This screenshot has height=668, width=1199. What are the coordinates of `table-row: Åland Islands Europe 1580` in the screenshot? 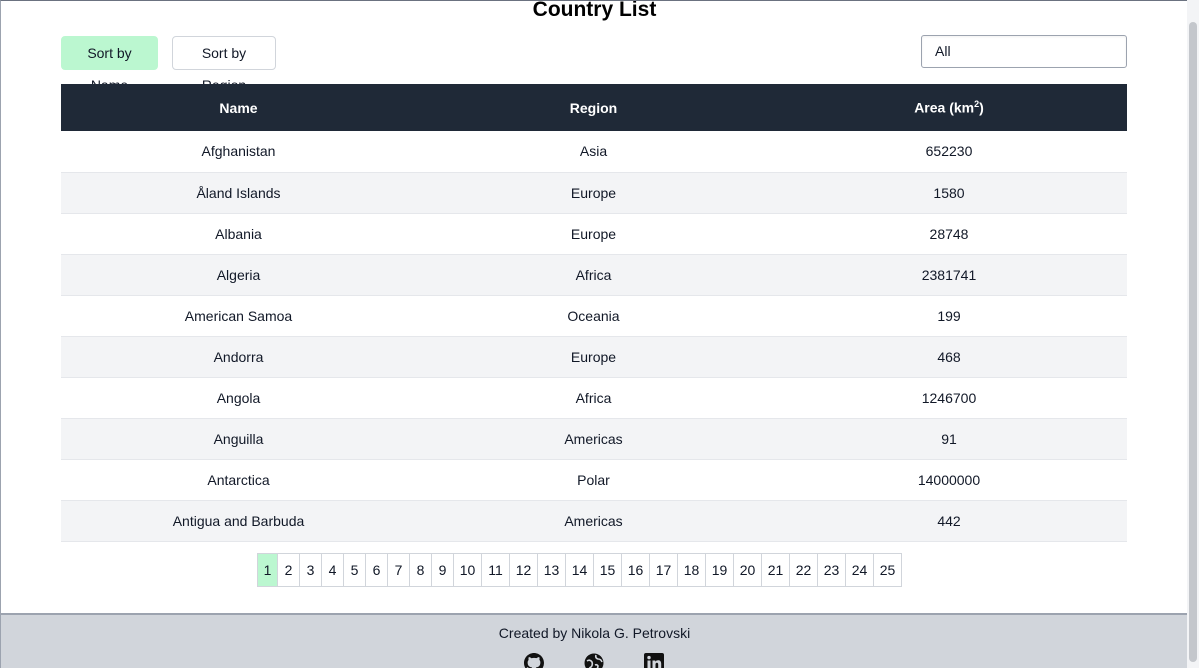 It's located at (594, 192).